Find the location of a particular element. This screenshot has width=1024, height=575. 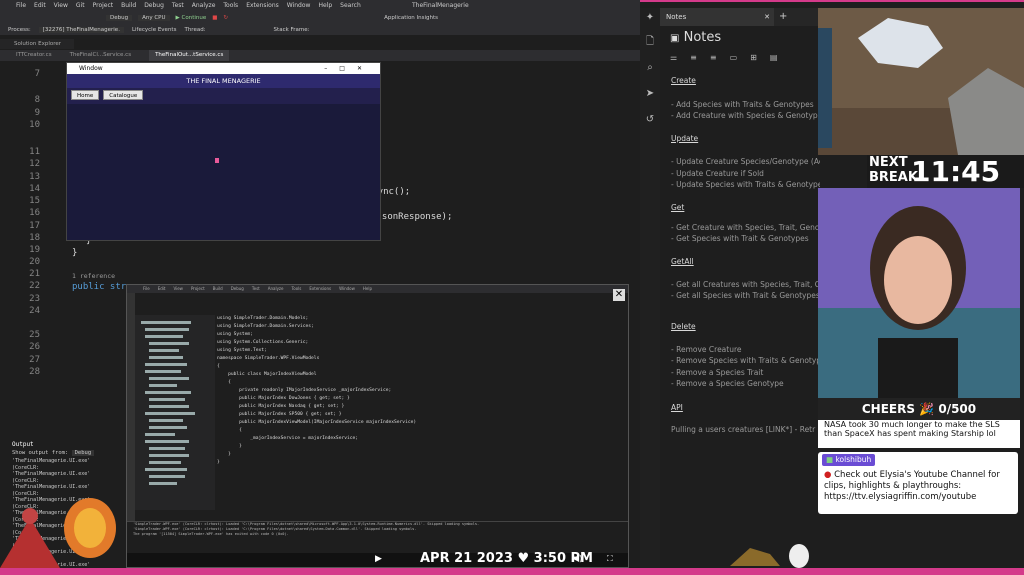

notes-toolbar: ⚌≡≡▭⊞▤ is located at coordinates (740, 58).